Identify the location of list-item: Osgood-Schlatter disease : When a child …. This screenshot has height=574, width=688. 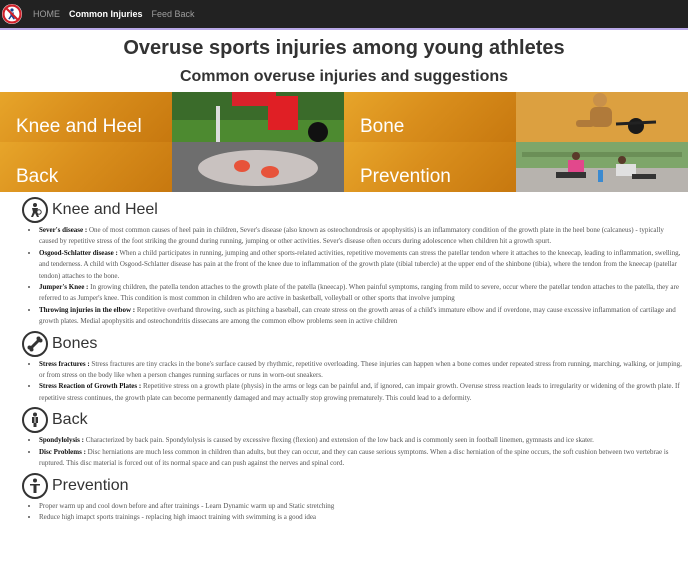
(360, 265).